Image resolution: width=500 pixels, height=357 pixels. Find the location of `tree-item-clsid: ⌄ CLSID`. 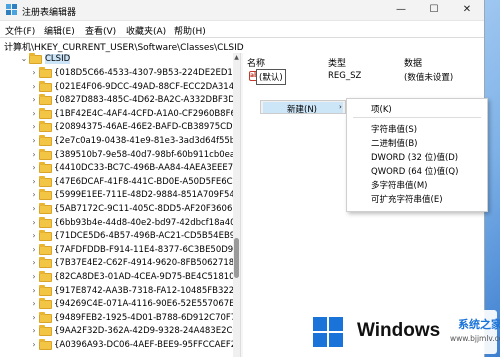

tree-item-clsid: ⌄ CLSID is located at coordinates (116, 60).